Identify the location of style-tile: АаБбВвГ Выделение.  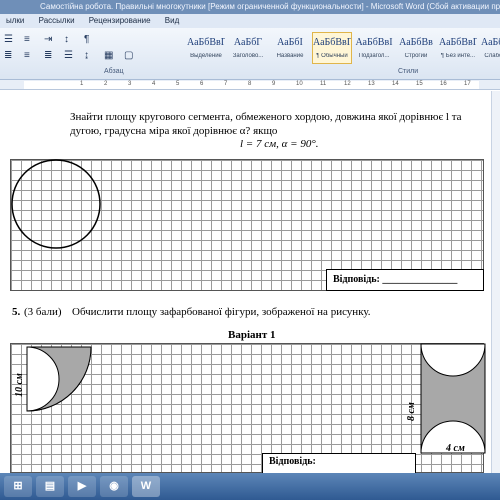
(206, 48).